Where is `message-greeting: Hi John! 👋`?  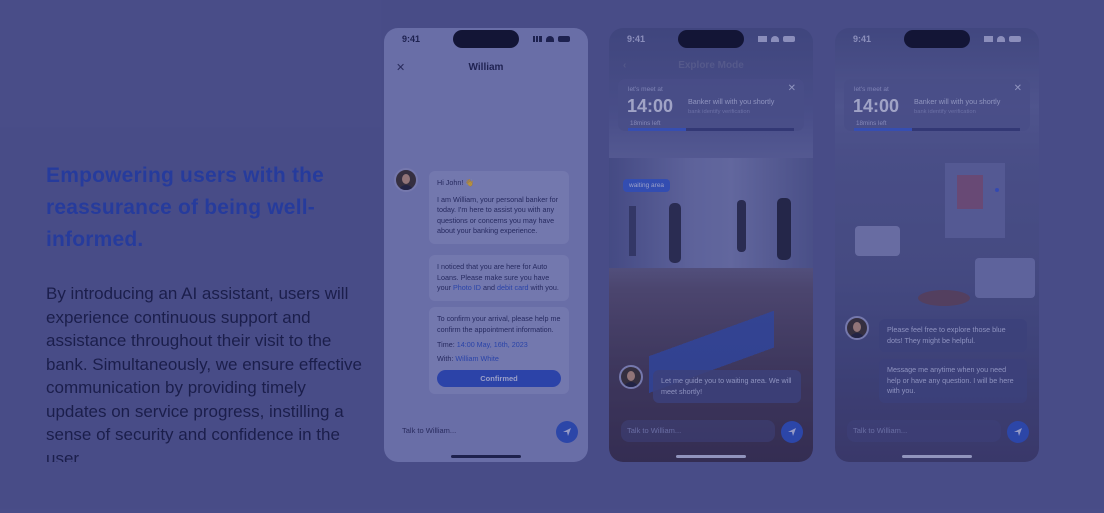
message-greeting: Hi John! 👋 is located at coordinates (456, 182).